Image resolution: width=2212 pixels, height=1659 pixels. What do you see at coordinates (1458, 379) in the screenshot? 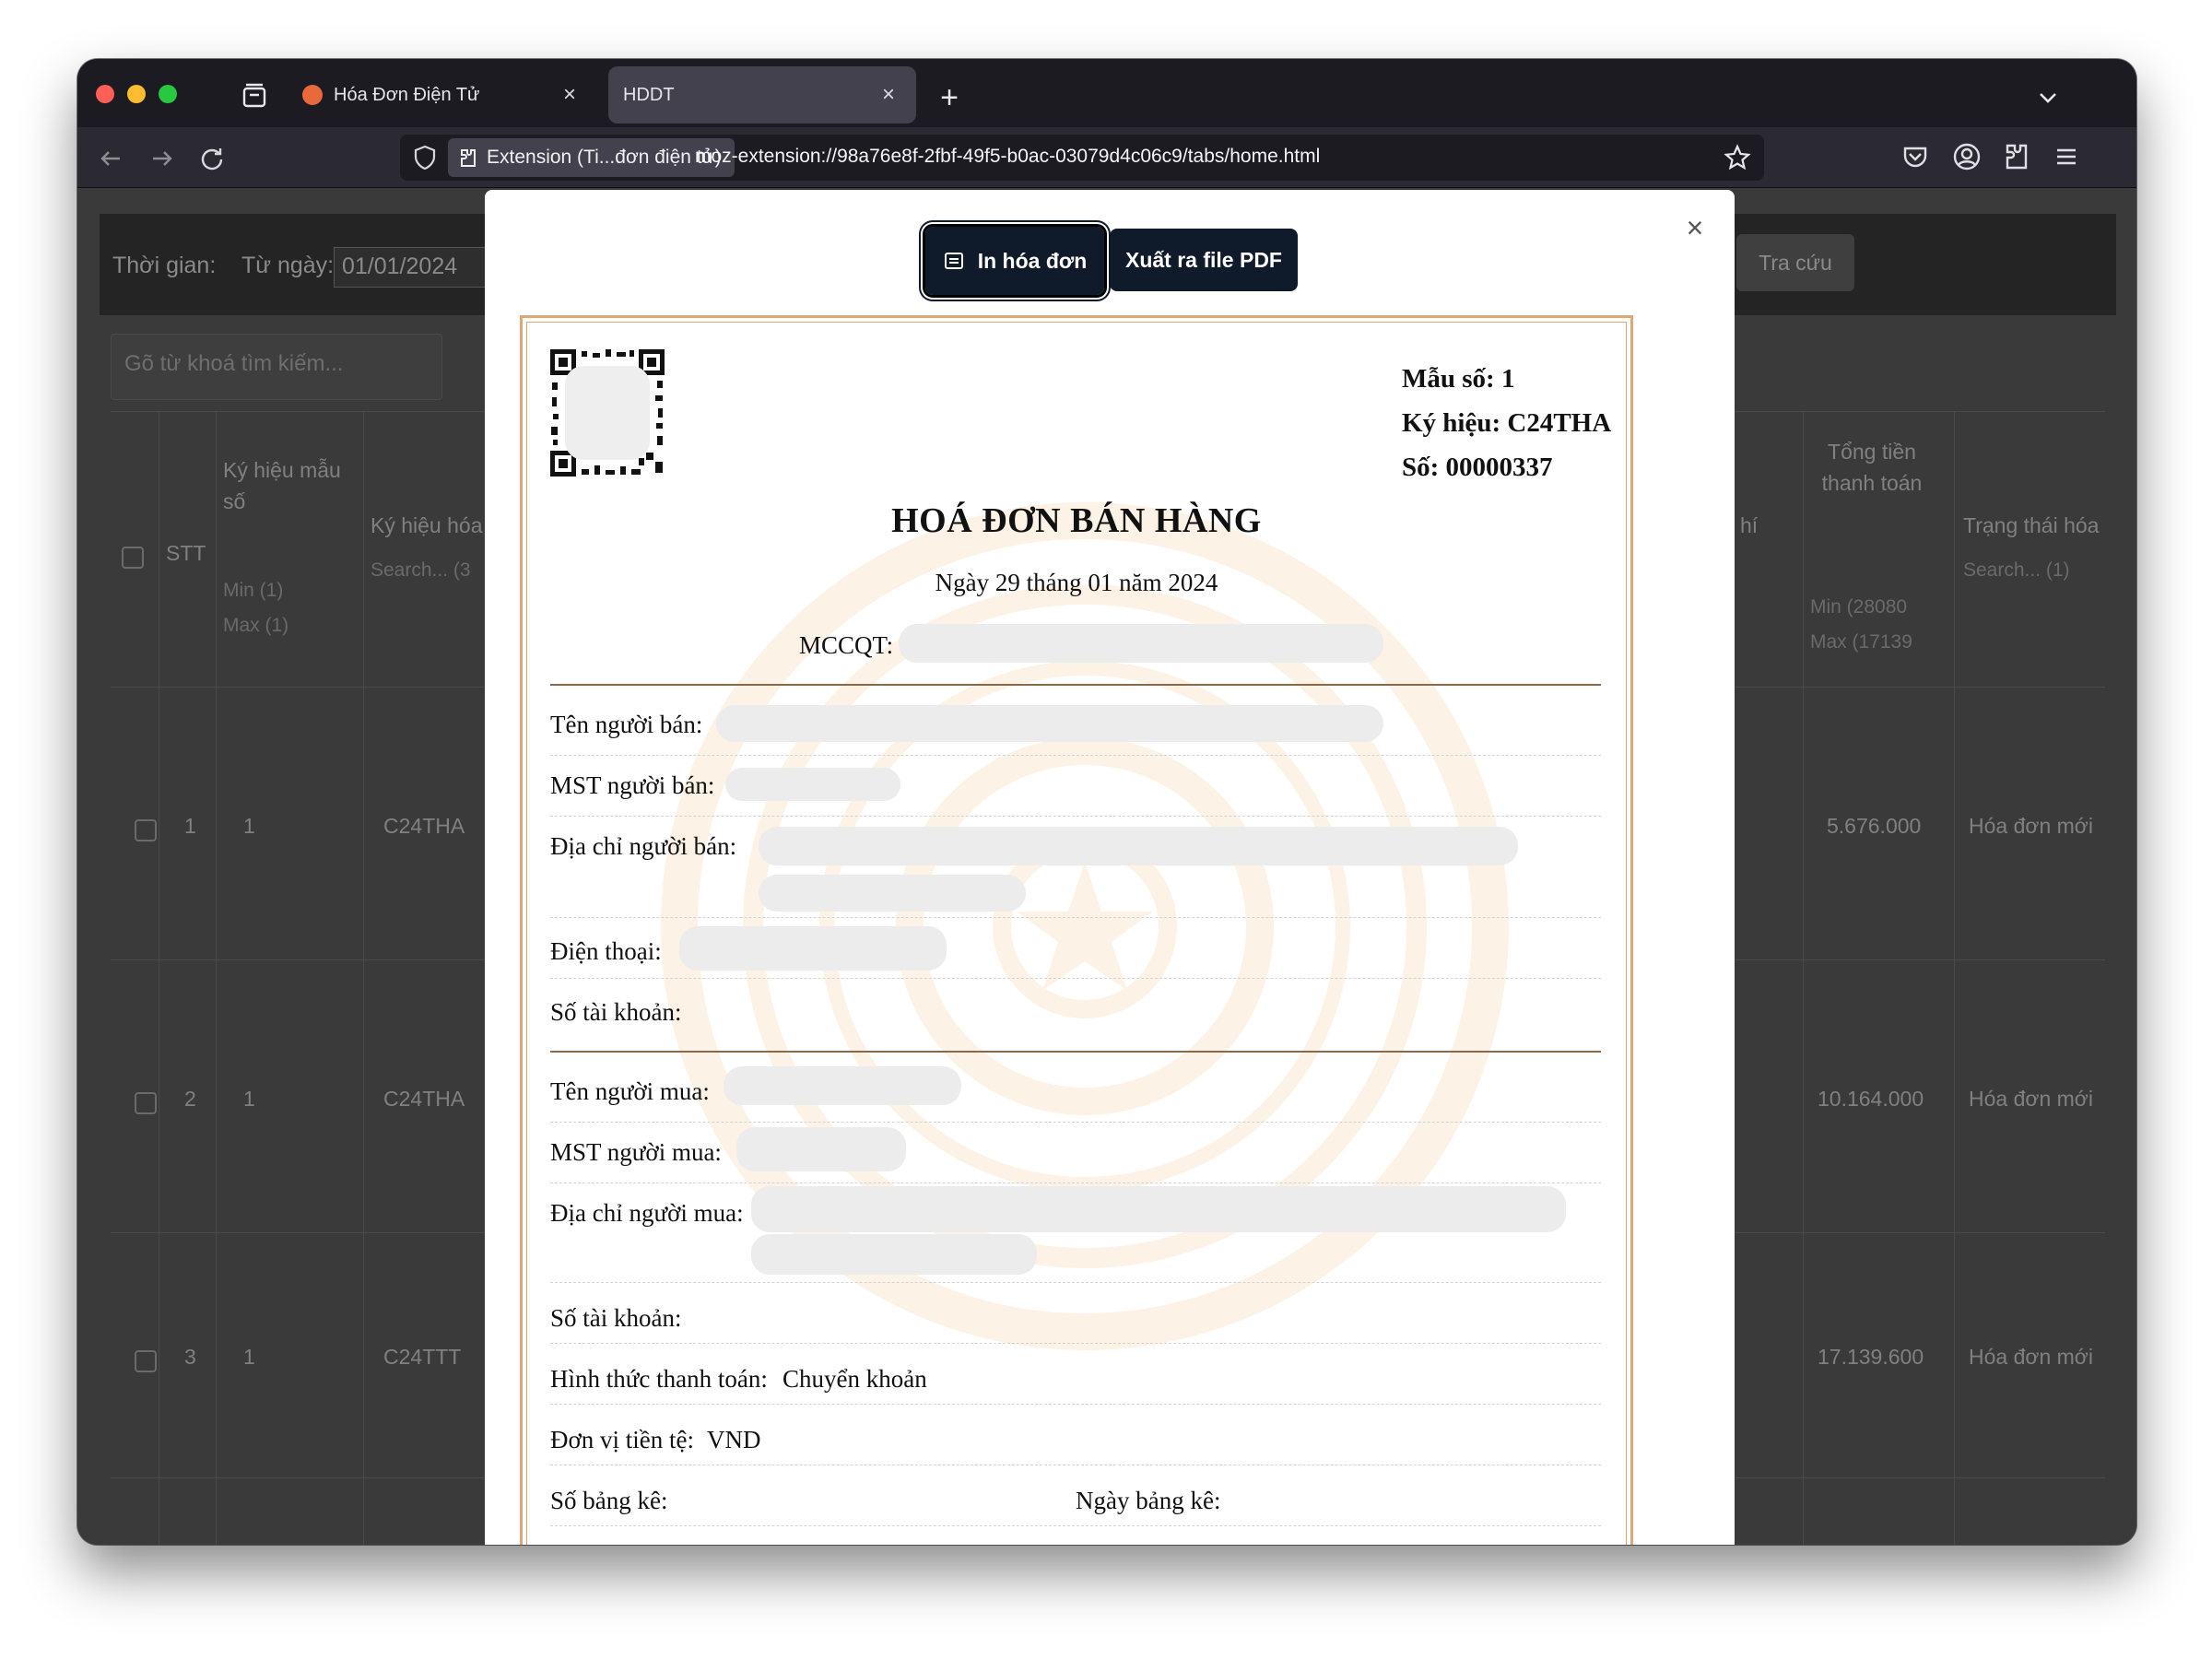
I see `invoice-form-number: Mẫu số: 1` at bounding box center [1458, 379].